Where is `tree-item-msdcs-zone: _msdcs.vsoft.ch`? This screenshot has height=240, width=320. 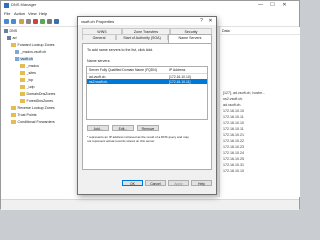
tree-item-msdcs-zone: _msdcs.vsoft.ch is located at coordinates (30, 52).